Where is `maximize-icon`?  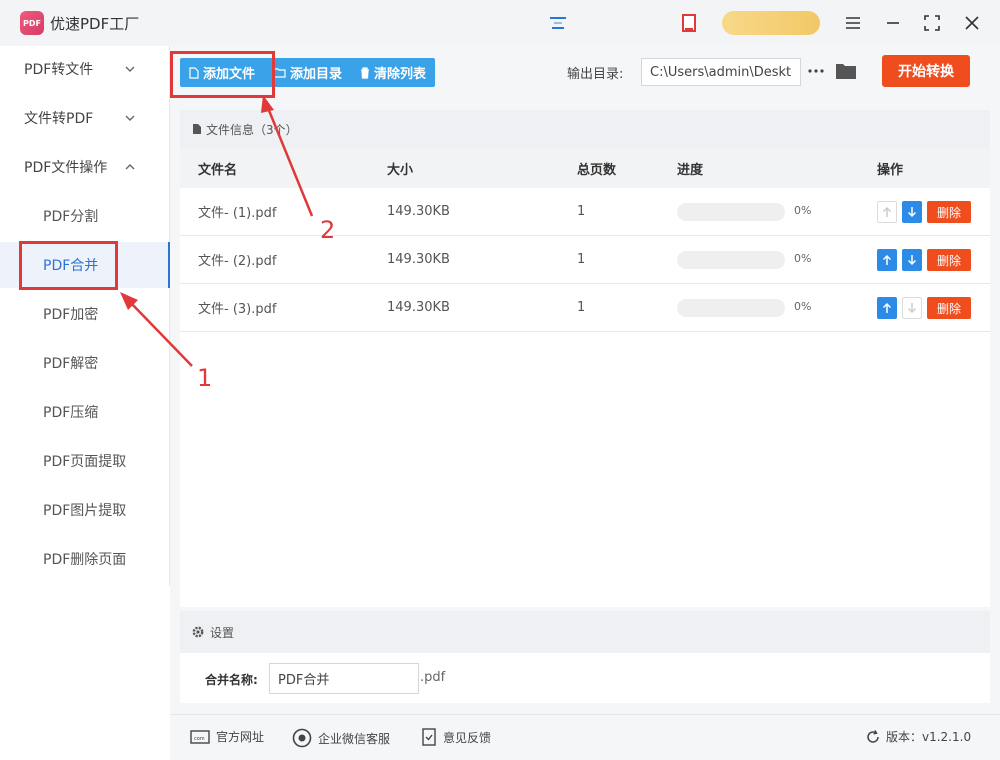 maximize-icon is located at coordinates (932, 23).